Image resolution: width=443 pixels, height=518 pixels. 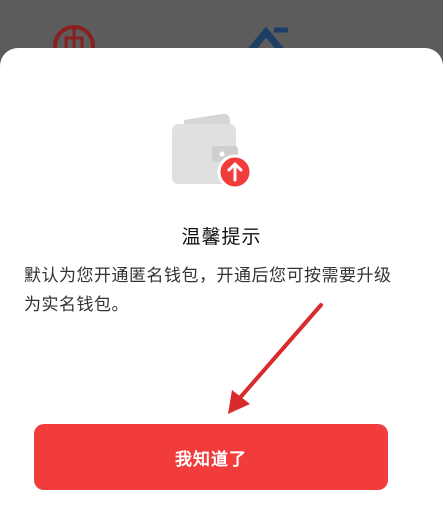 What do you see at coordinates (211, 457) in the screenshot?
I see `confirm-button: 我知道了` at bounding box center [211, 457].